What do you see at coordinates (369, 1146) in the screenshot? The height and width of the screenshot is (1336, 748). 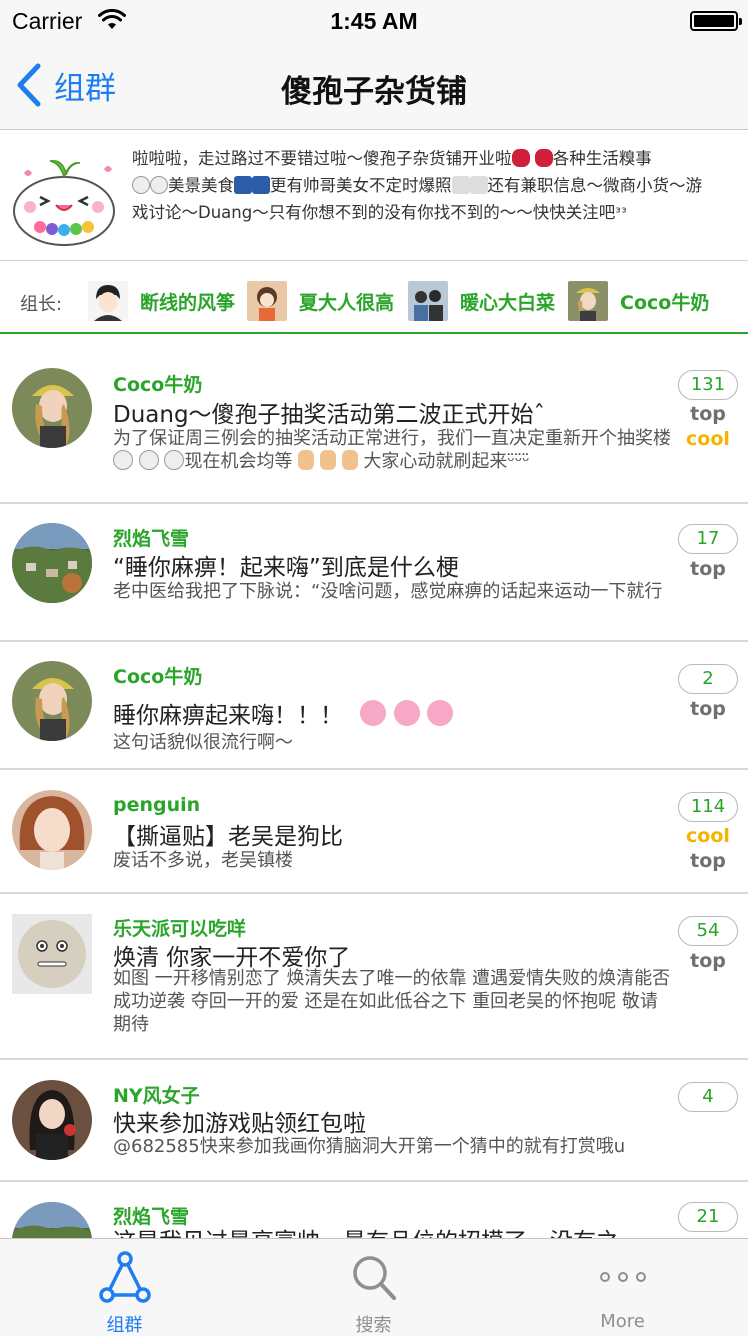 I see `topic-summary: @682585快来参加我画你猜脑洞大开第一个猜中的就有打赏哦u` at bounding box center [369, 1146].